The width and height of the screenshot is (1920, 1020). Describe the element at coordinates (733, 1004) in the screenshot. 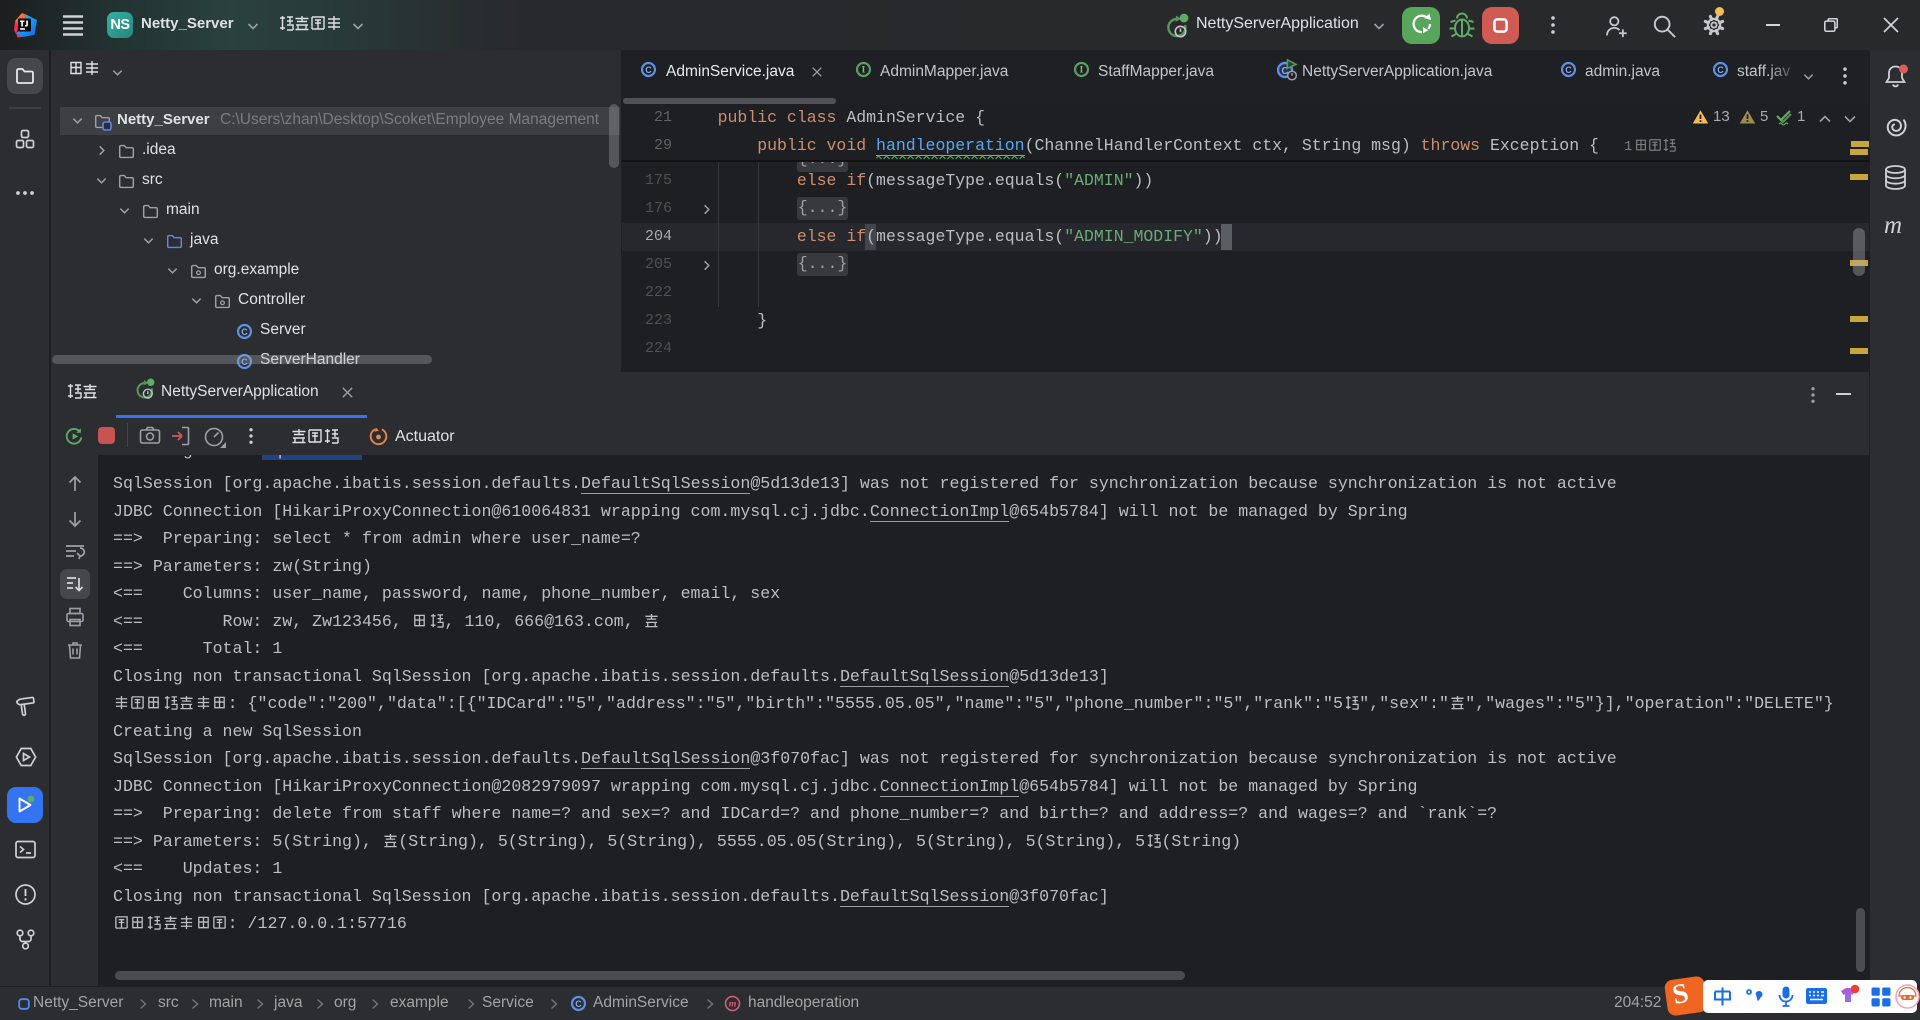

I see `svg-text: m` at that location.